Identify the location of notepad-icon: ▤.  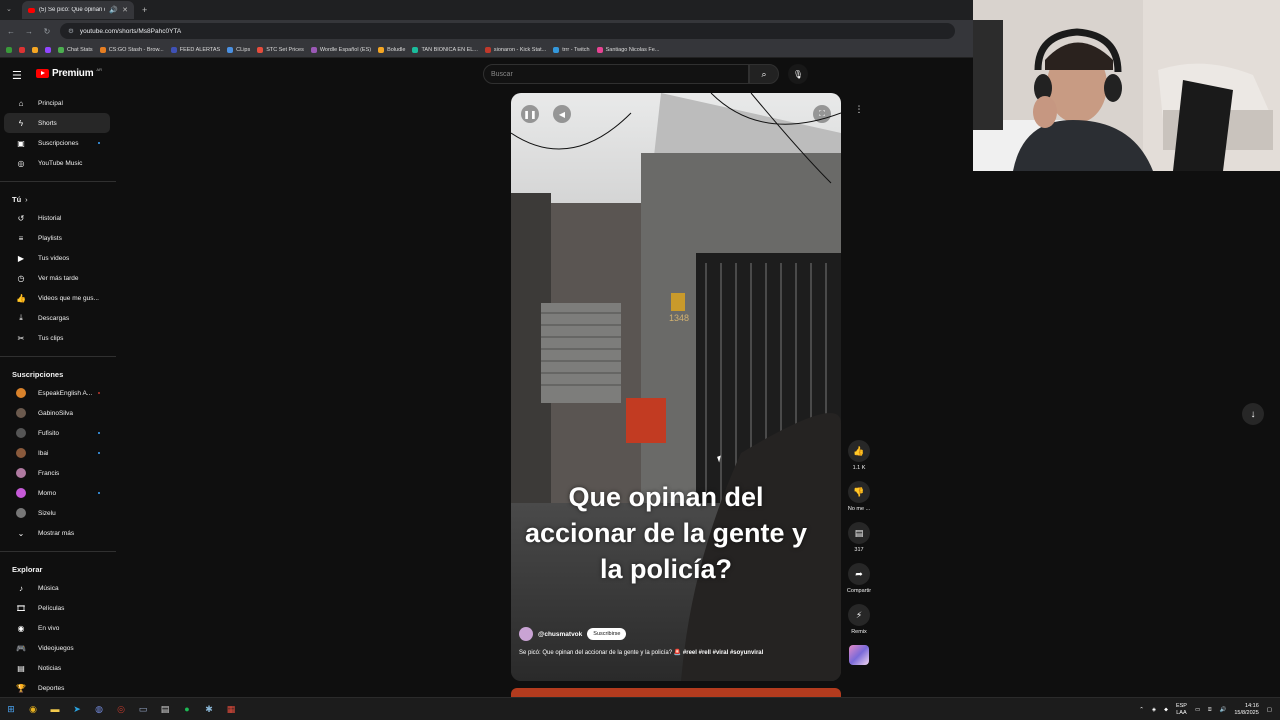
(165, 709).